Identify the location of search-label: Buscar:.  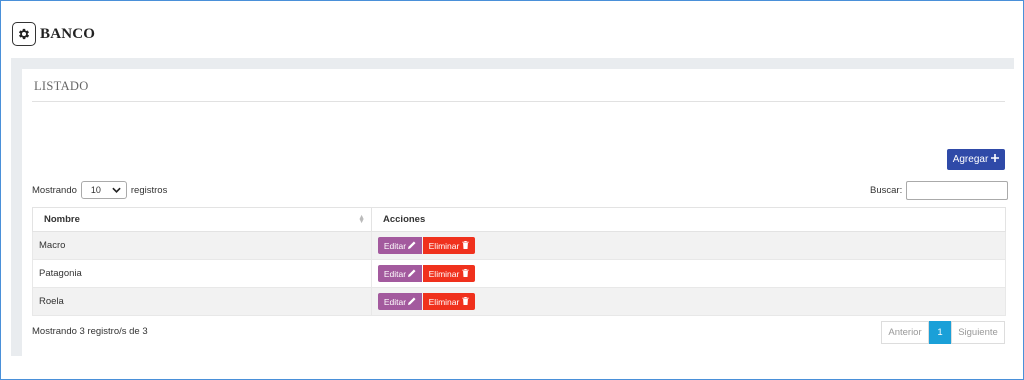
(886, 190).